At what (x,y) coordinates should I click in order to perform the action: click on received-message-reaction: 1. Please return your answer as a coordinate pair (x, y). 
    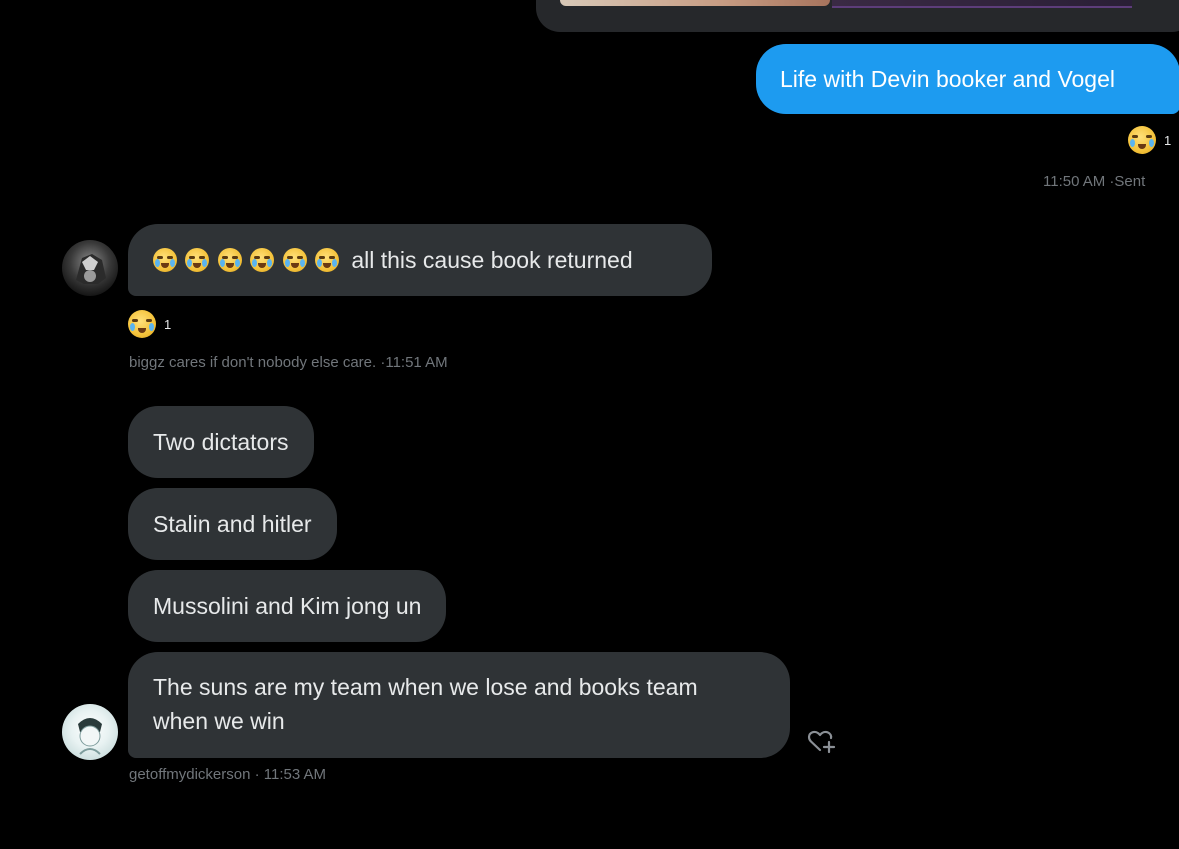
    Looking at the image, I should click on (149, 324).